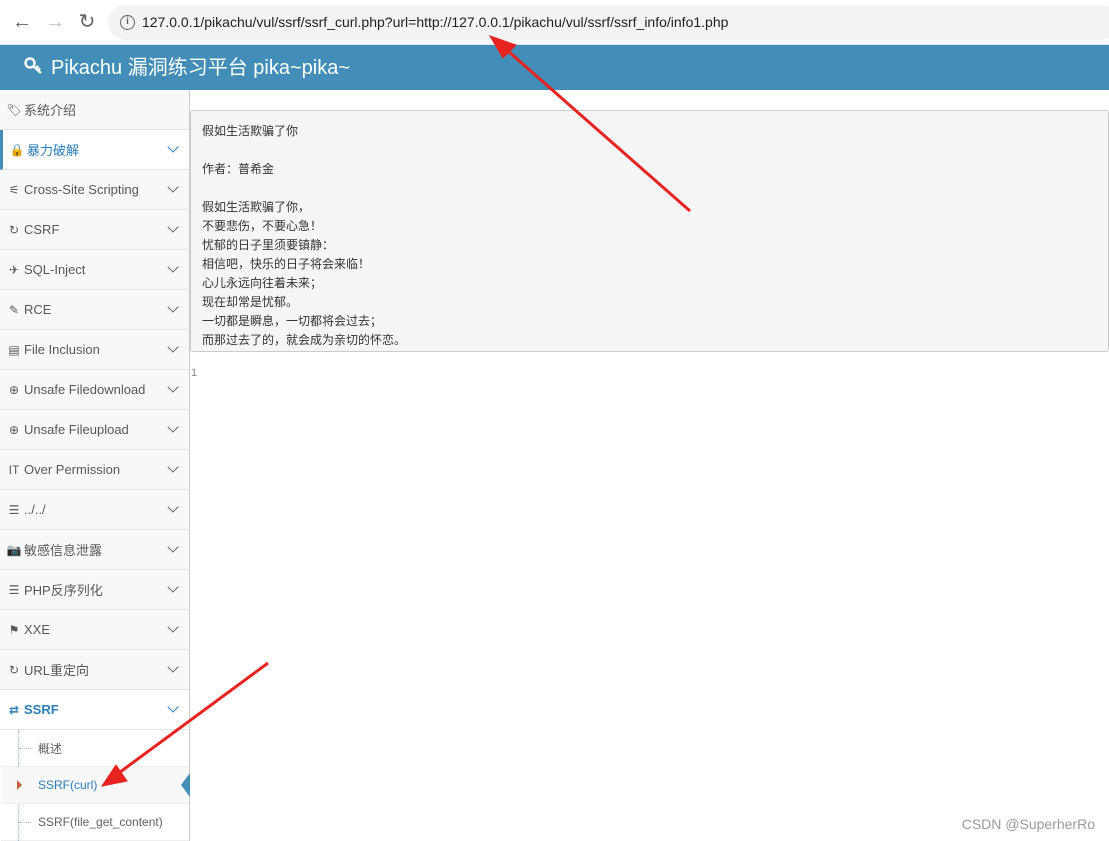 This screenshot has height=841, width=1109. Describe the element at coordinates (14, 469) in the screenshot. I see `text-height-icon: IT` at that location.